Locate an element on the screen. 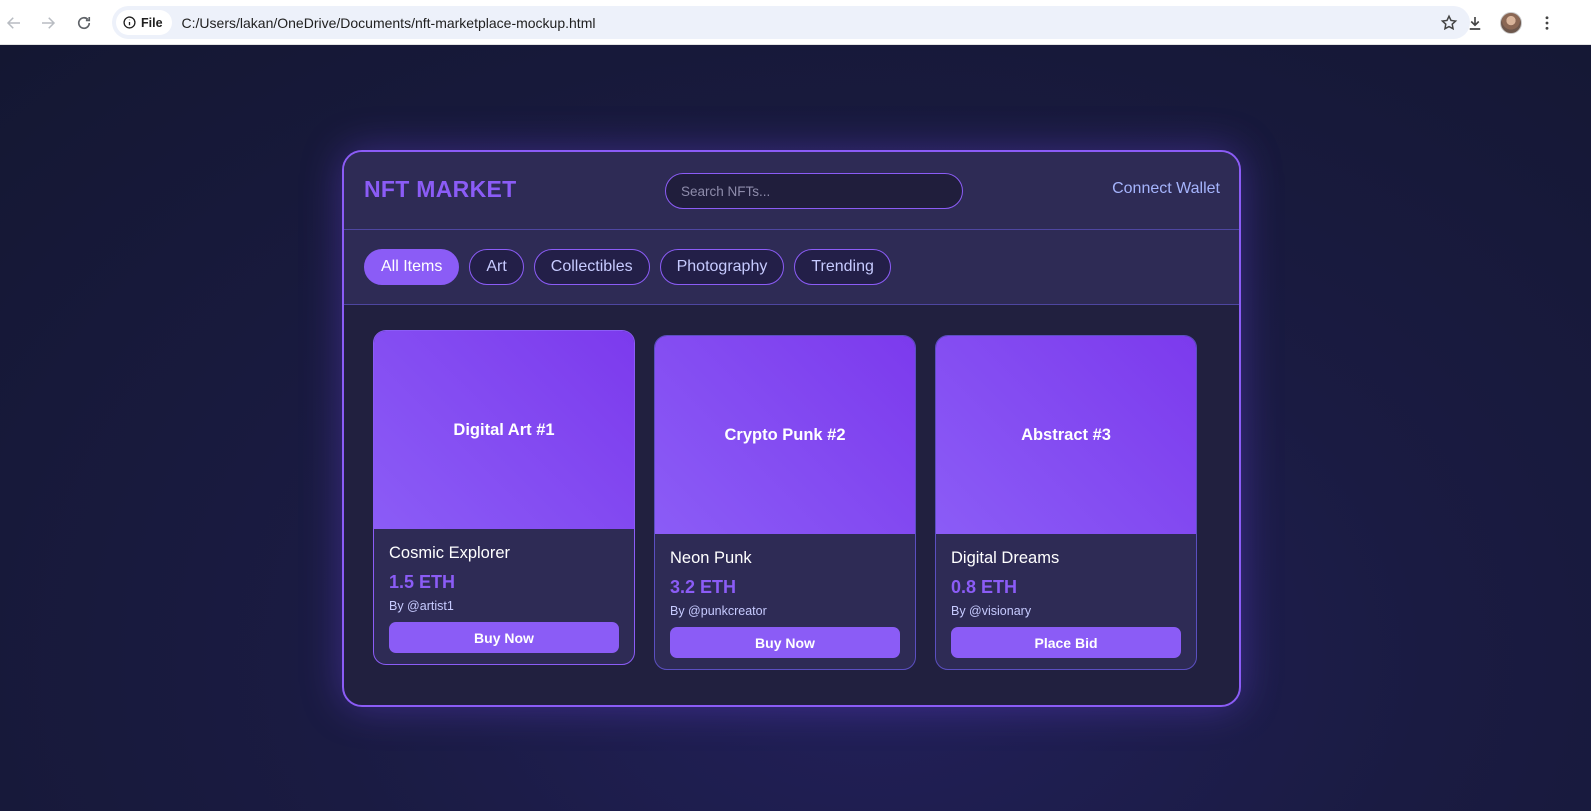 This screenshot has height=811, width=1591. nft-image: Digital Art #1 is located at coordinates (504, 430).